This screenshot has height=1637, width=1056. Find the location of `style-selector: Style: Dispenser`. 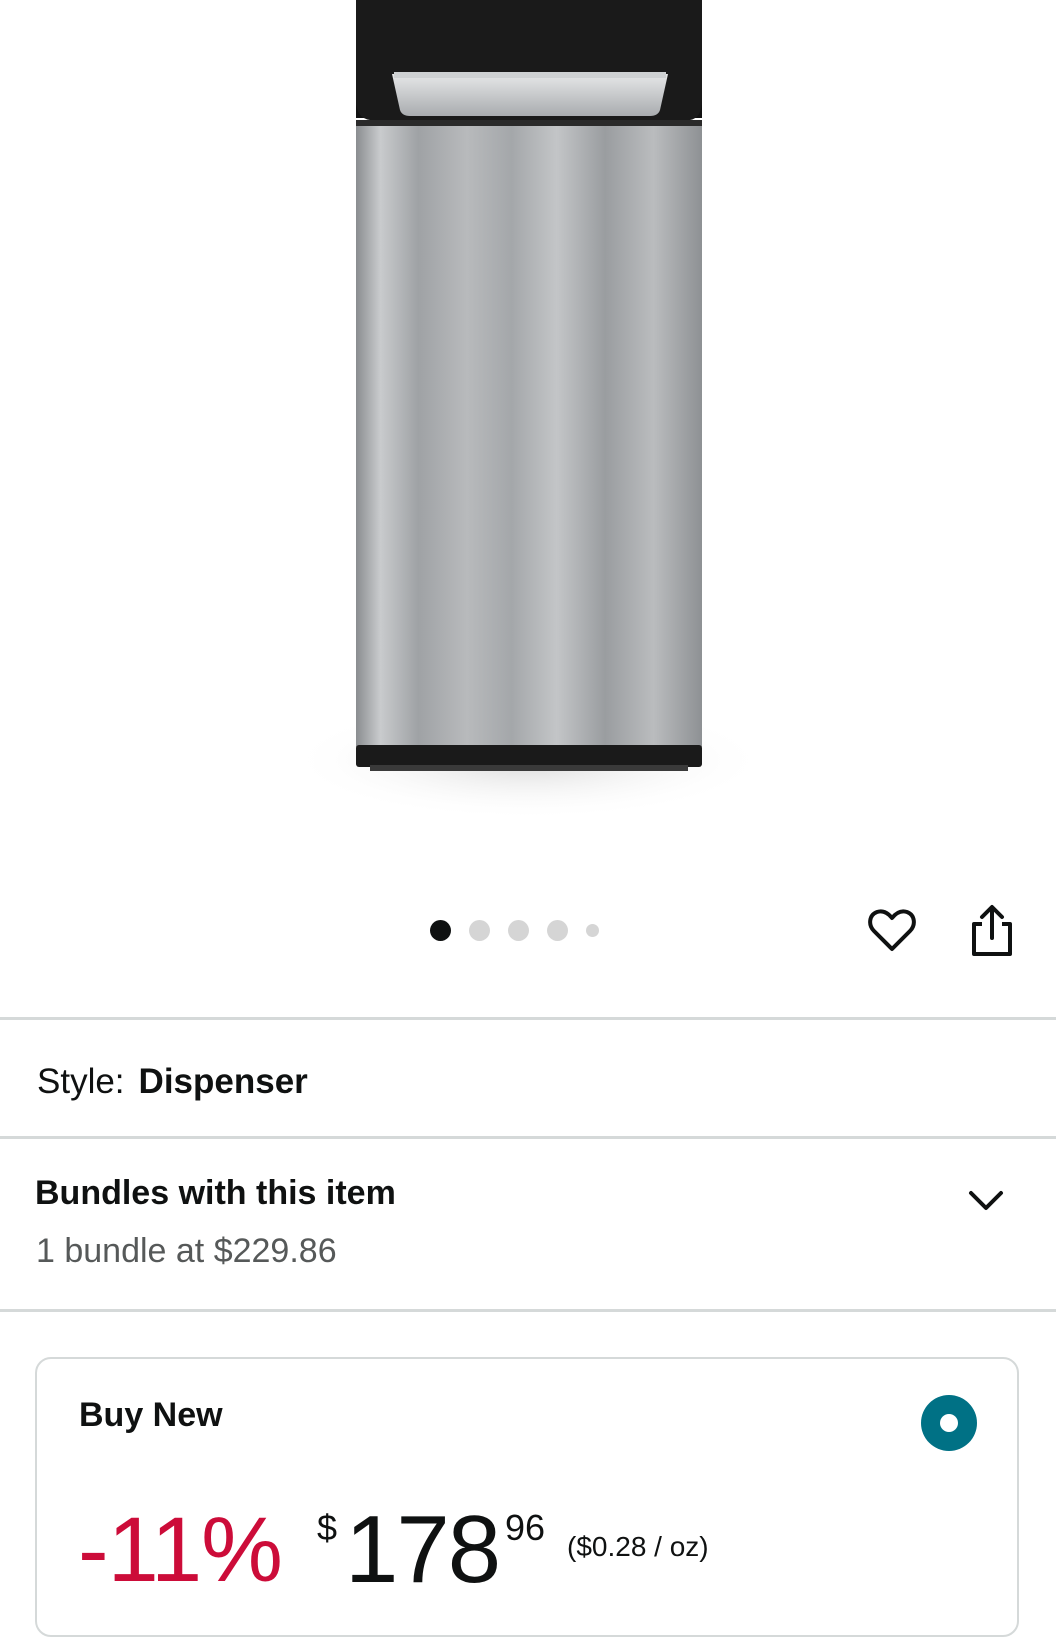

style-selector: Style: Dispenser is located at coordinates (172, 1082).